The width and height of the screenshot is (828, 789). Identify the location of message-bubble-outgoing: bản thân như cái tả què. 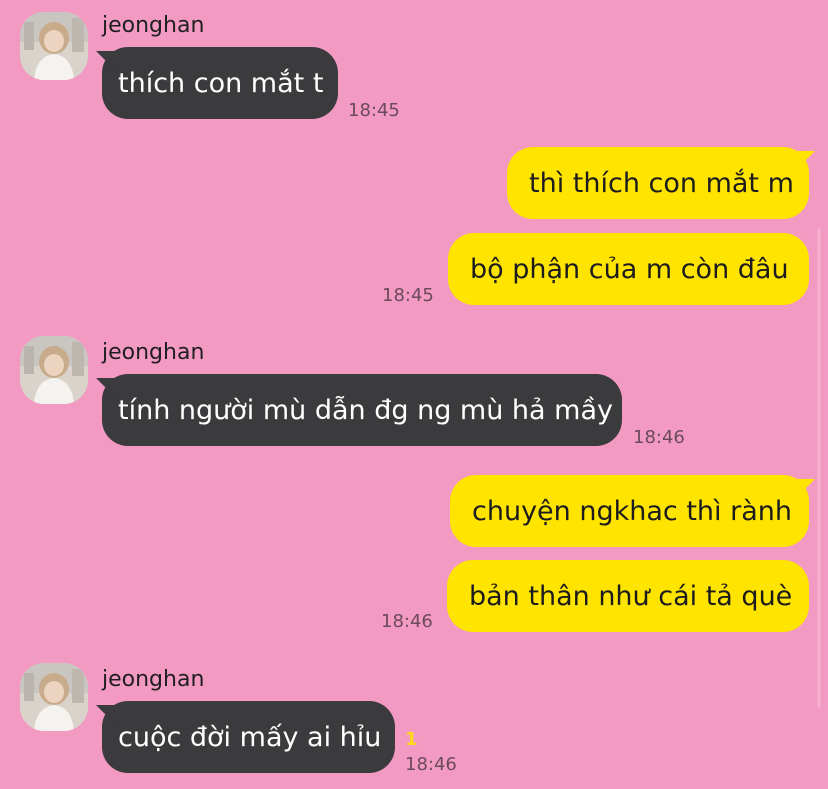
(628, 596).